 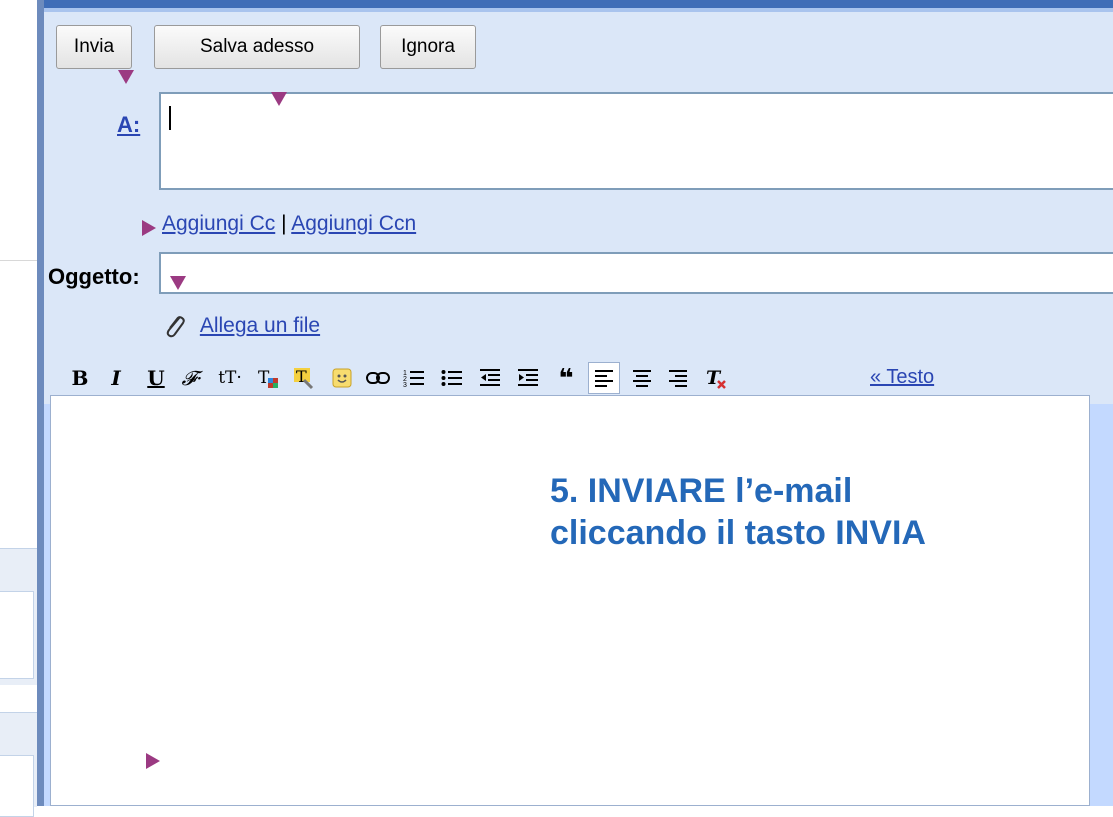 I want to click on subject-field, so click(x=636, y=273).